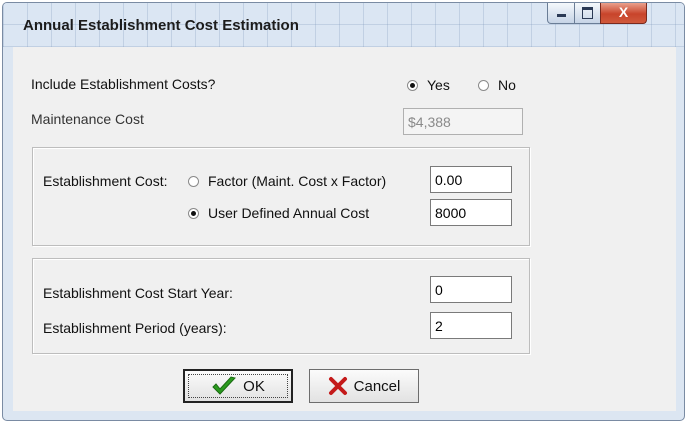  I want to click on factor-label: Factor (Maint. Cost x Factor), so click(297, 181).